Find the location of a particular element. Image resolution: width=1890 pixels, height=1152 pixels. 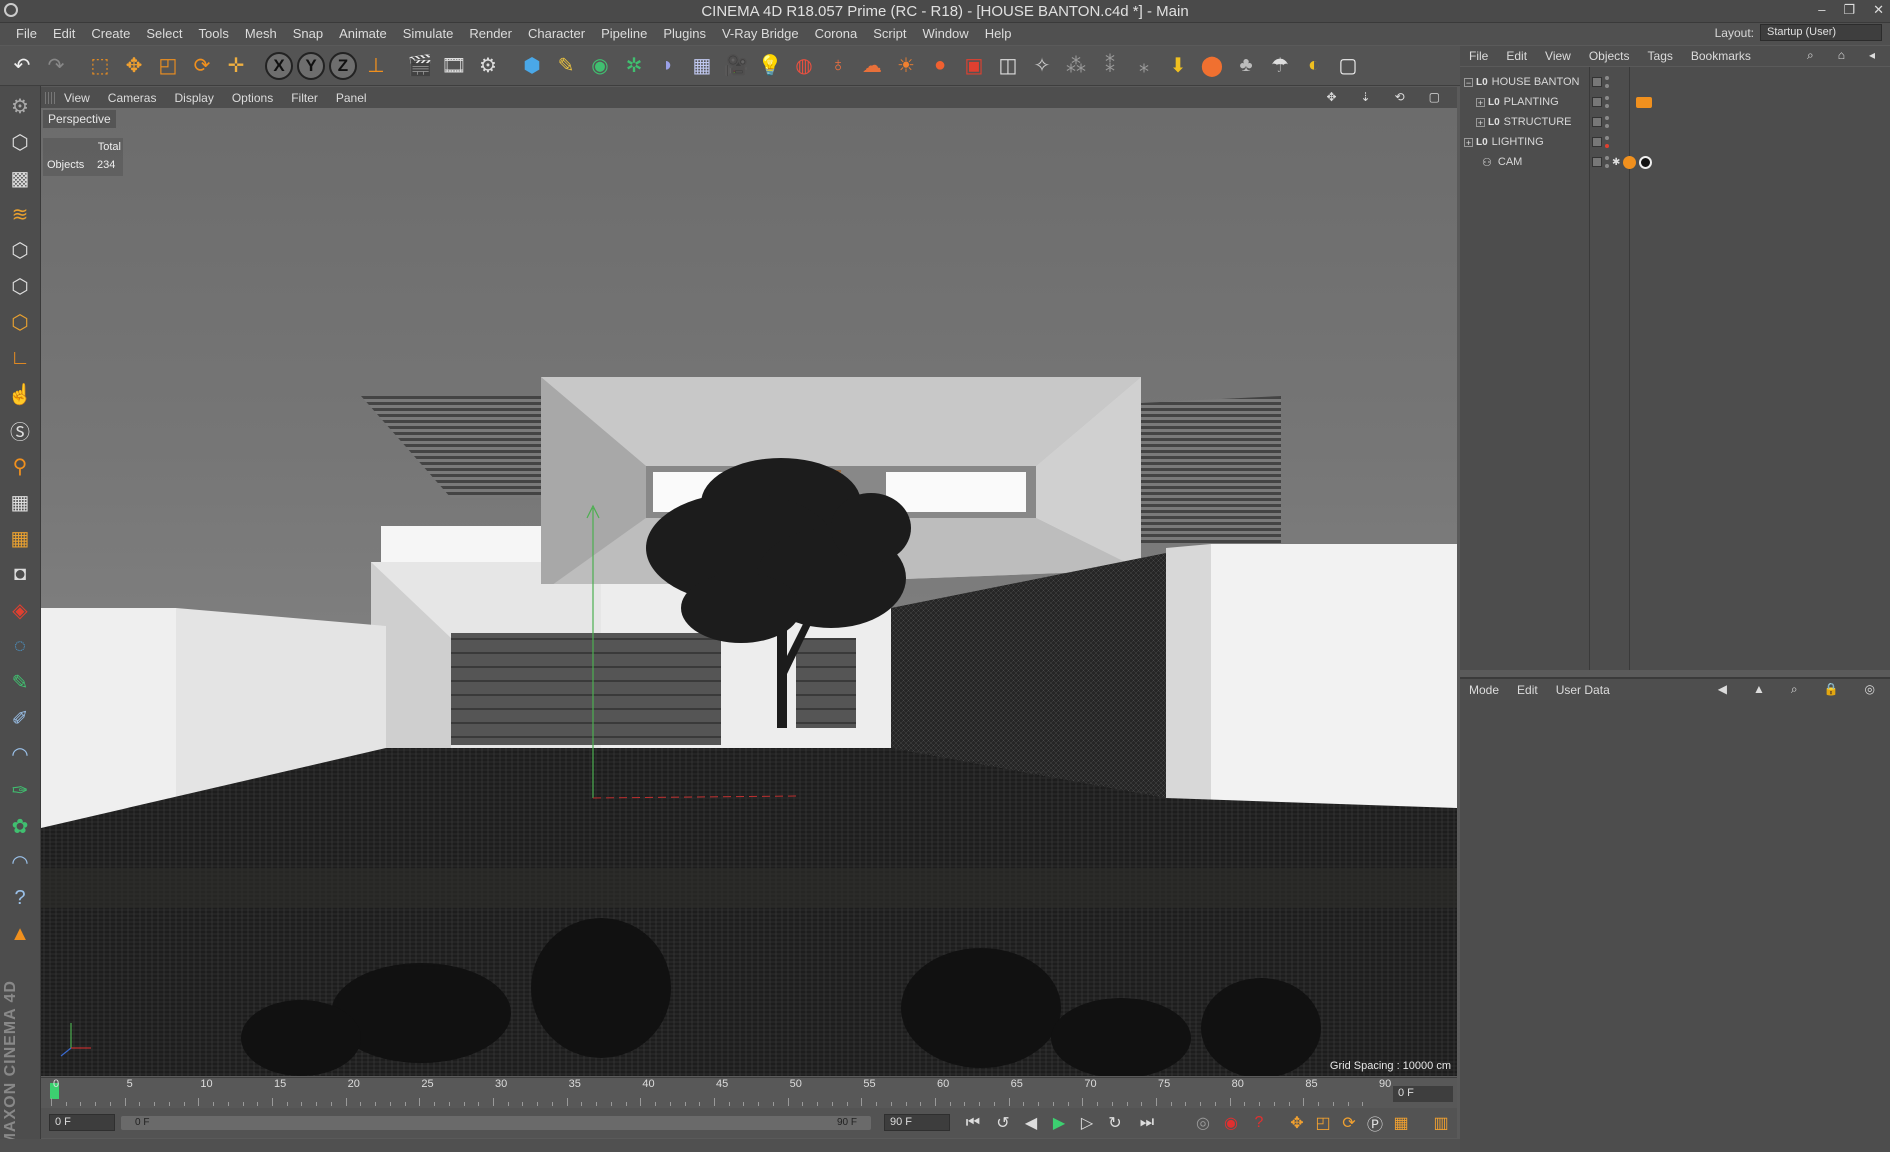

om-menu-objects: Objects is located at coordinates (1609, 56).